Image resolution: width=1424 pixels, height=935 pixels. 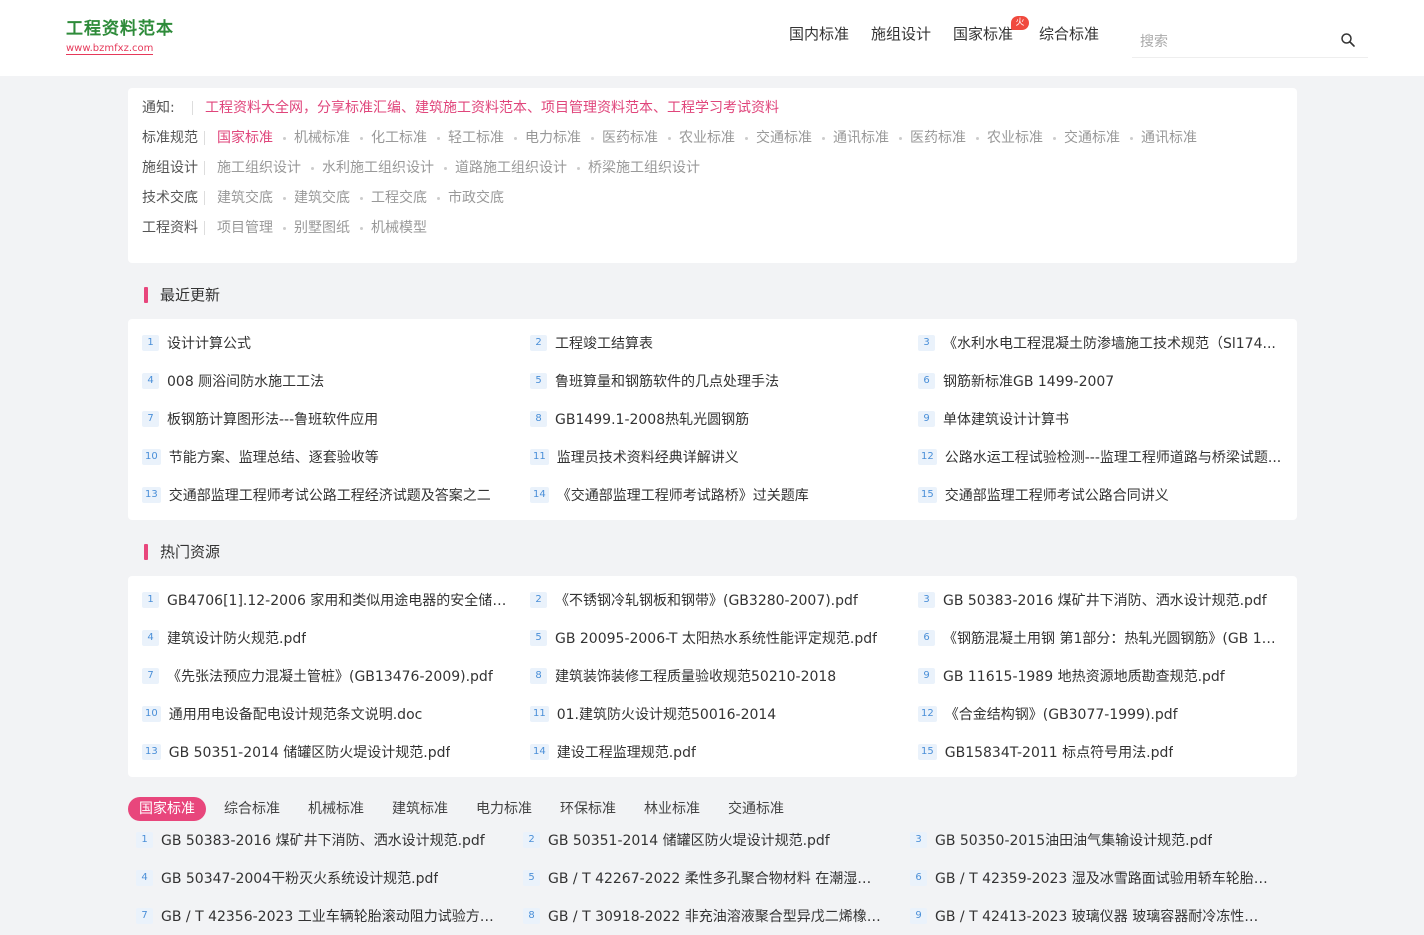 I want to click on nav-item-general-standards: 综合标准, so click(x=1069, y=34).